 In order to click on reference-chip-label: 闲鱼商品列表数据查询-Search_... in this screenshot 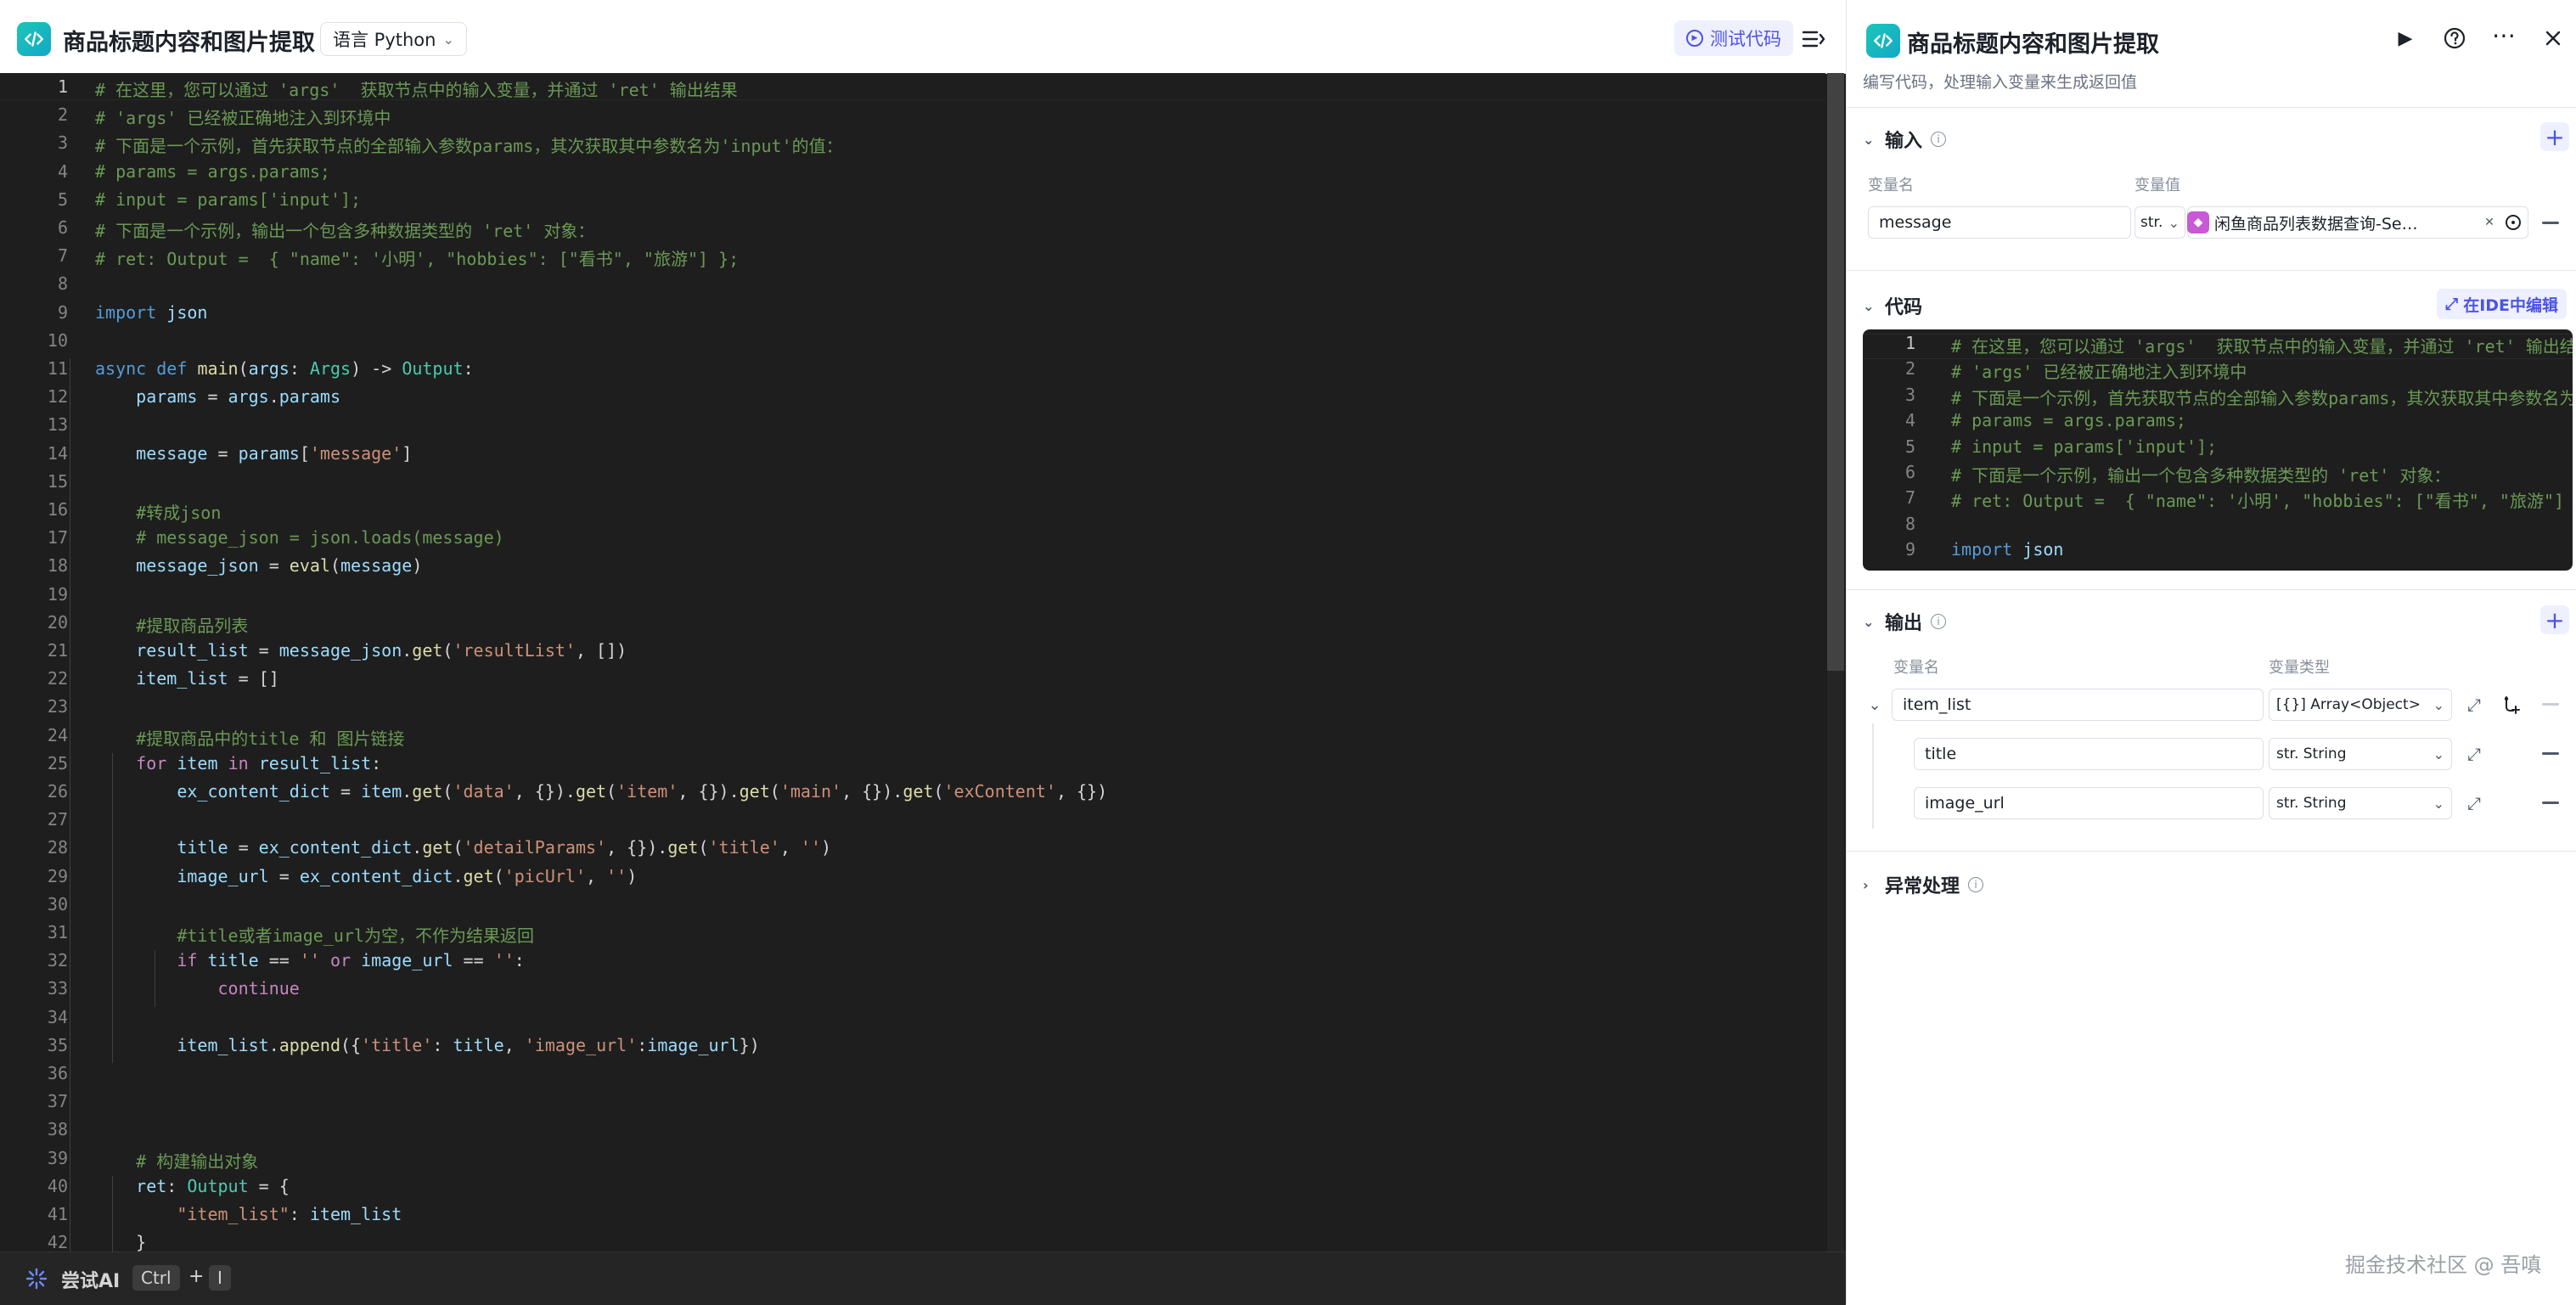, I will do `click(2320, 224)`.